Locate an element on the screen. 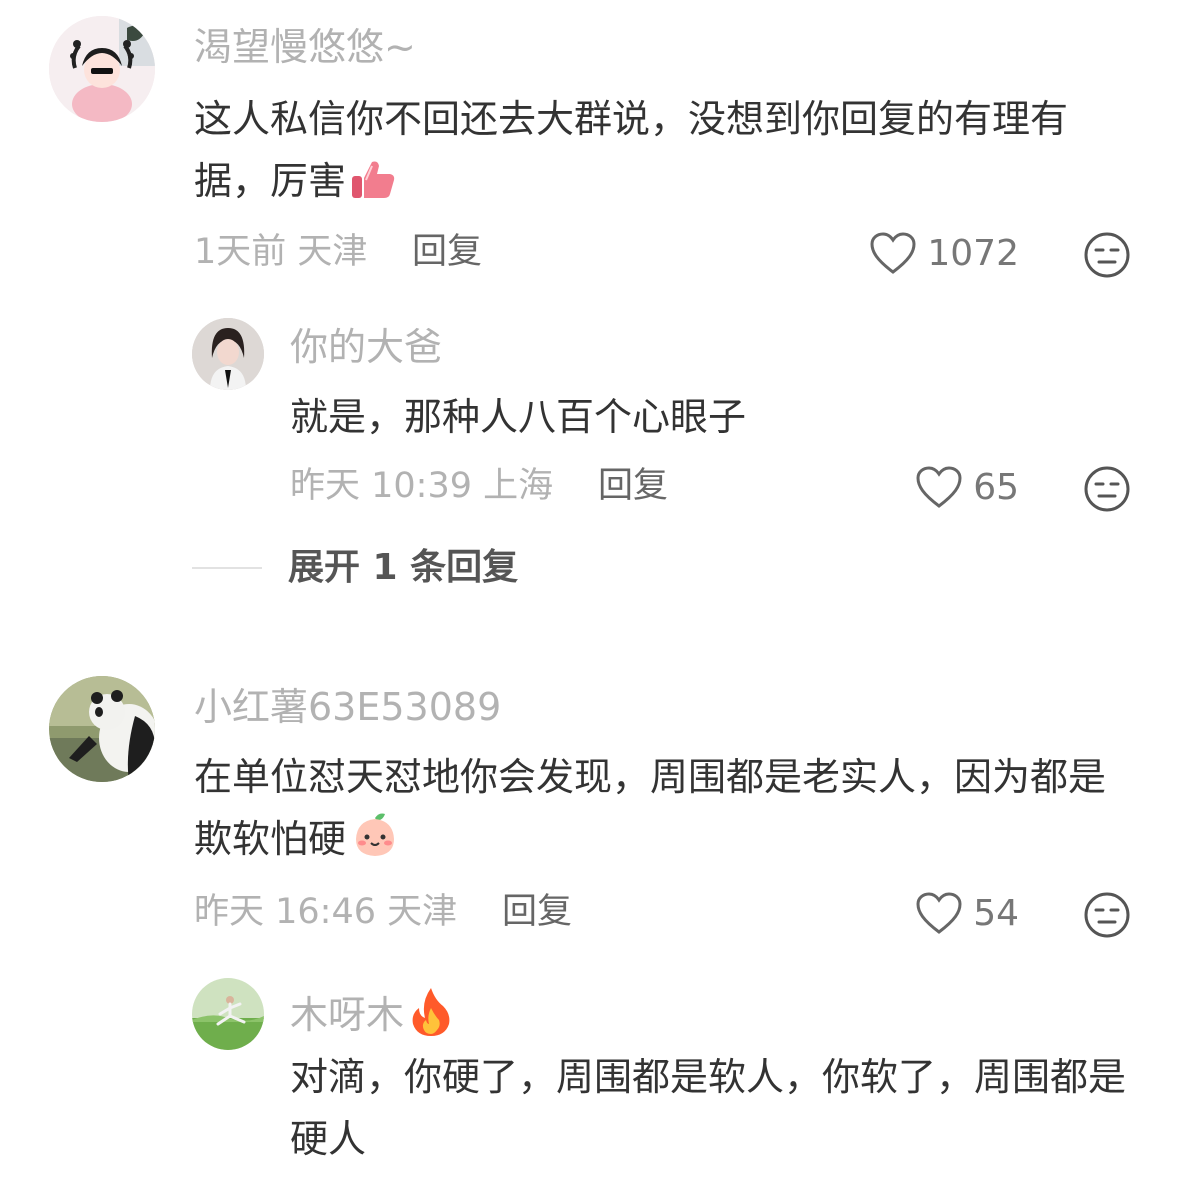 This screenshot has width=1179, height=1180. fire-icon is located at coordinates (431, 1016).